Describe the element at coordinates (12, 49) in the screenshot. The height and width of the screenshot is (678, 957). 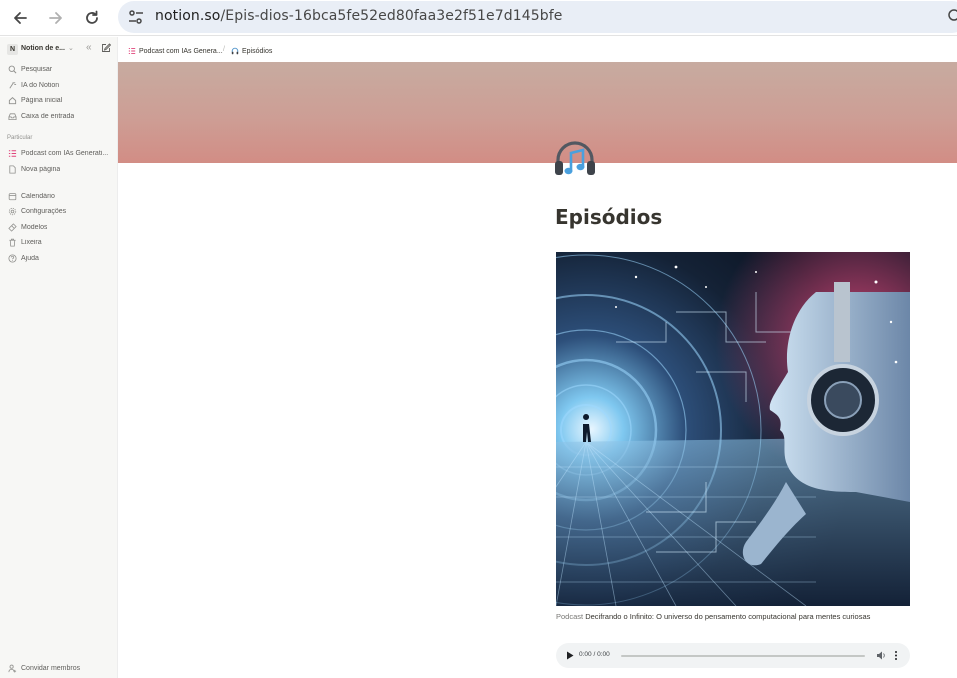
I see `workspace-avatar: N` at that location.